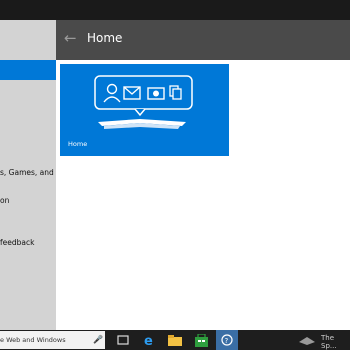  I want to click on sidebar-item-feedback-label: feedback, so click(17, 242).